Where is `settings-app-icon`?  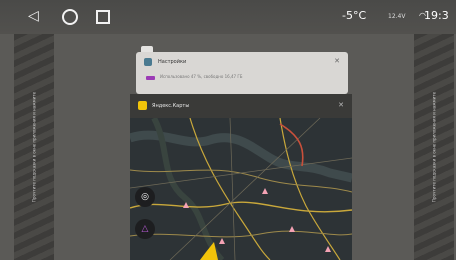
settings-app-icon is located at coordinates (148, 62).